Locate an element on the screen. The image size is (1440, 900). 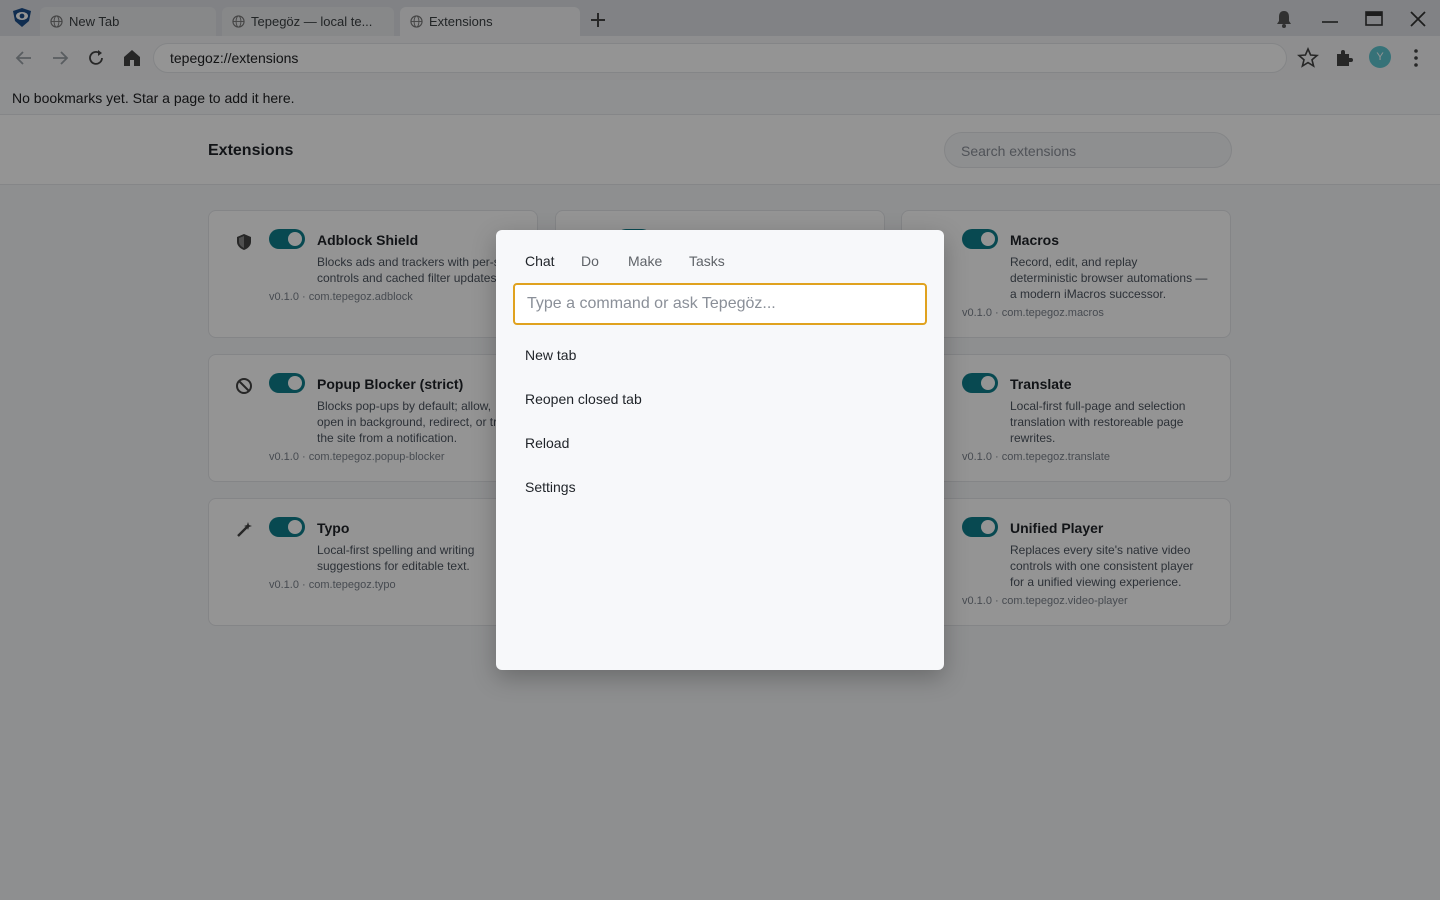
command-settings: Settings is located at coordinates (550, 487).